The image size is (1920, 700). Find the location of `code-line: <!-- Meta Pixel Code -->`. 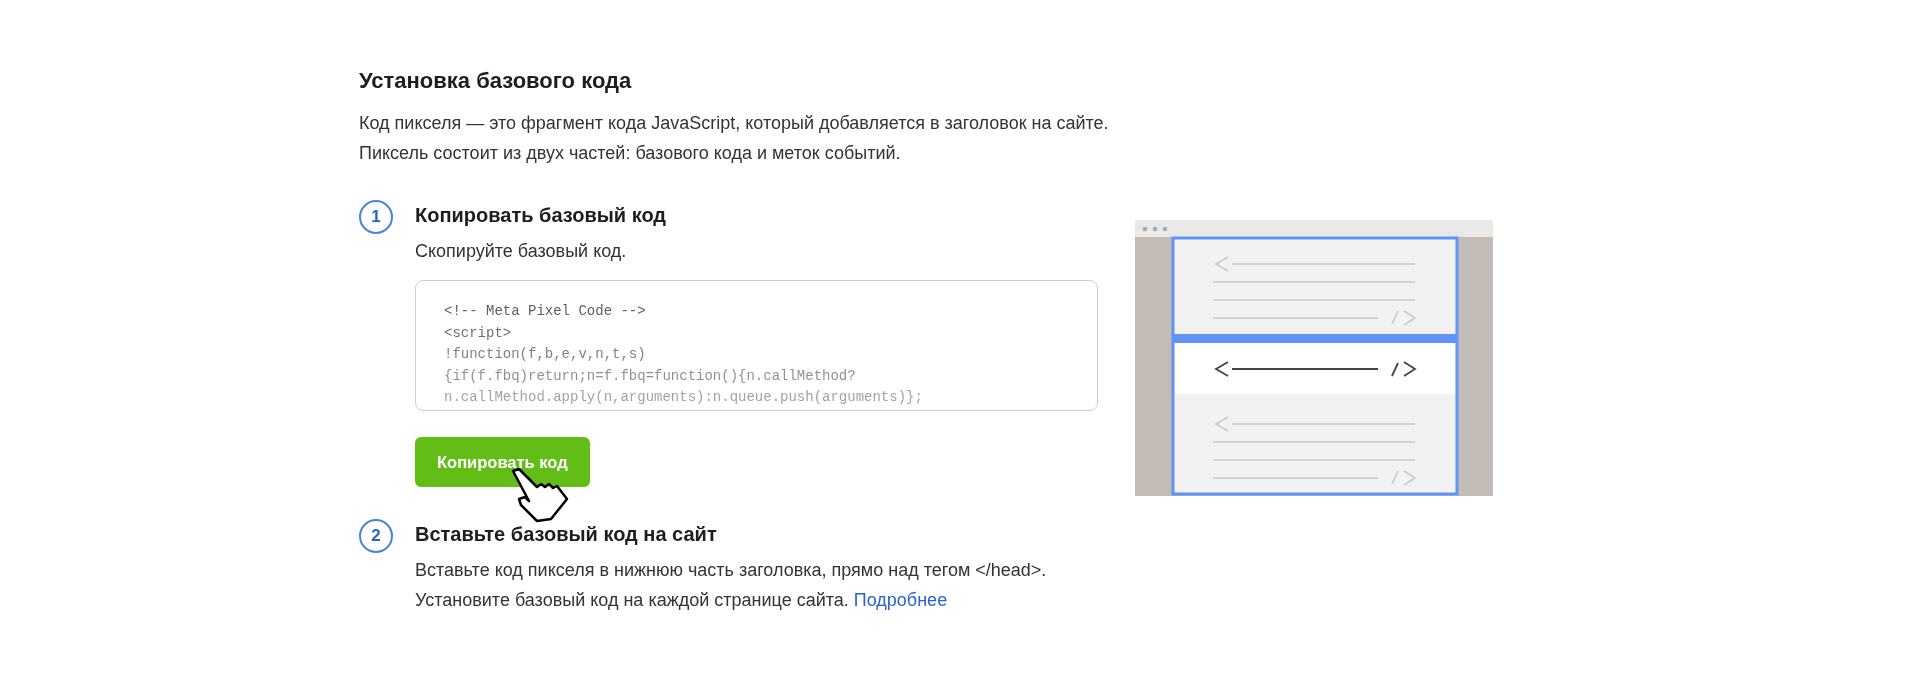

code-line: <!-- Meta Pixel Code --> is located at coordinates (545, 311).